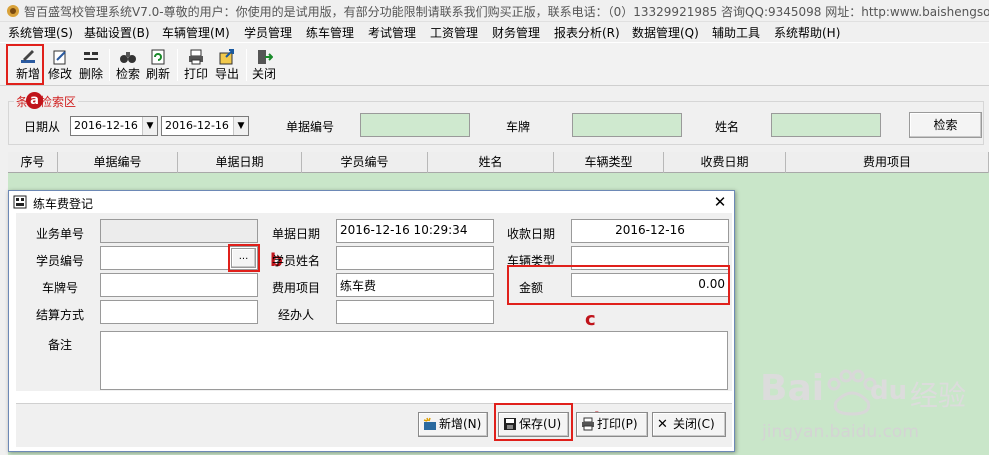  What do you see at coordinates (662, 424) in the screenshot?
I see `close-x-icon: ✕` at bounding box center [662, 424].